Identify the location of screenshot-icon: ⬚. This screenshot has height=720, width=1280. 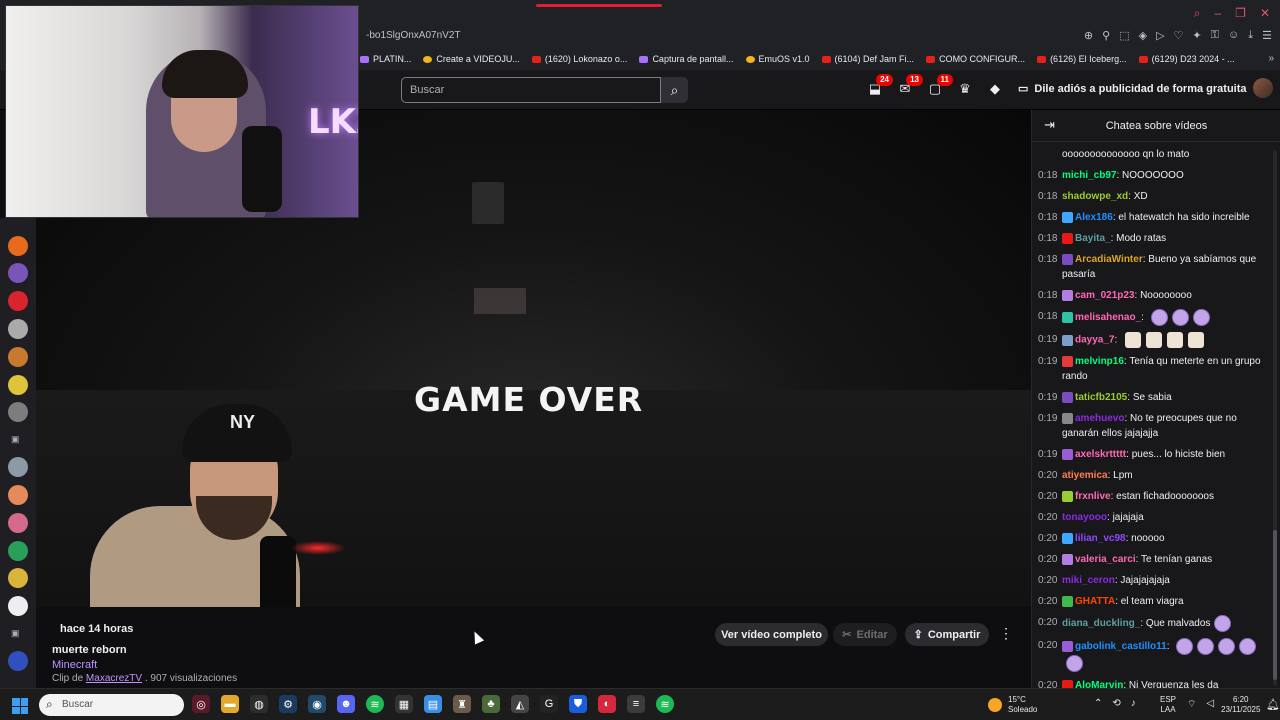
(1124, 35).